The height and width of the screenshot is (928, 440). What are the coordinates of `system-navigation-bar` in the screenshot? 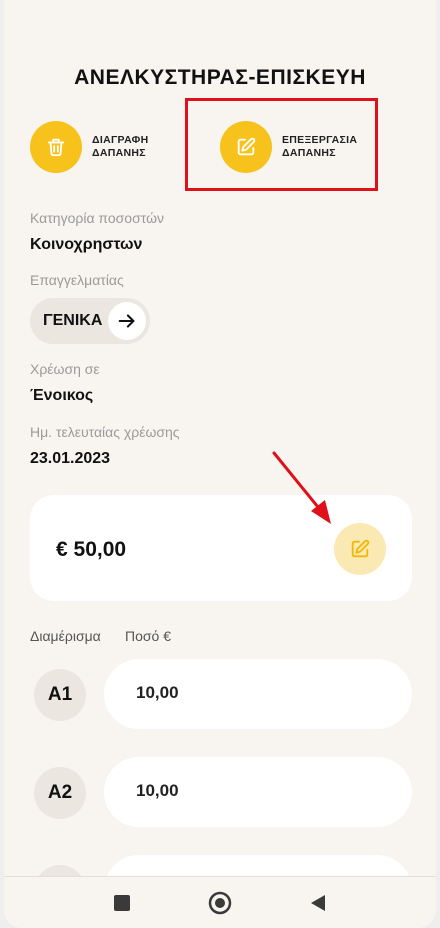 It's located at (220, 902).